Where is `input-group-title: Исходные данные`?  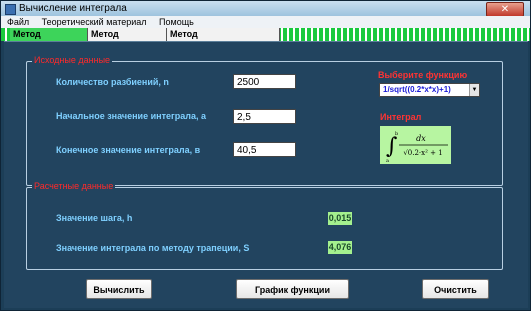 input-group-title: Исходные данные is located at coordinates (72, 60).